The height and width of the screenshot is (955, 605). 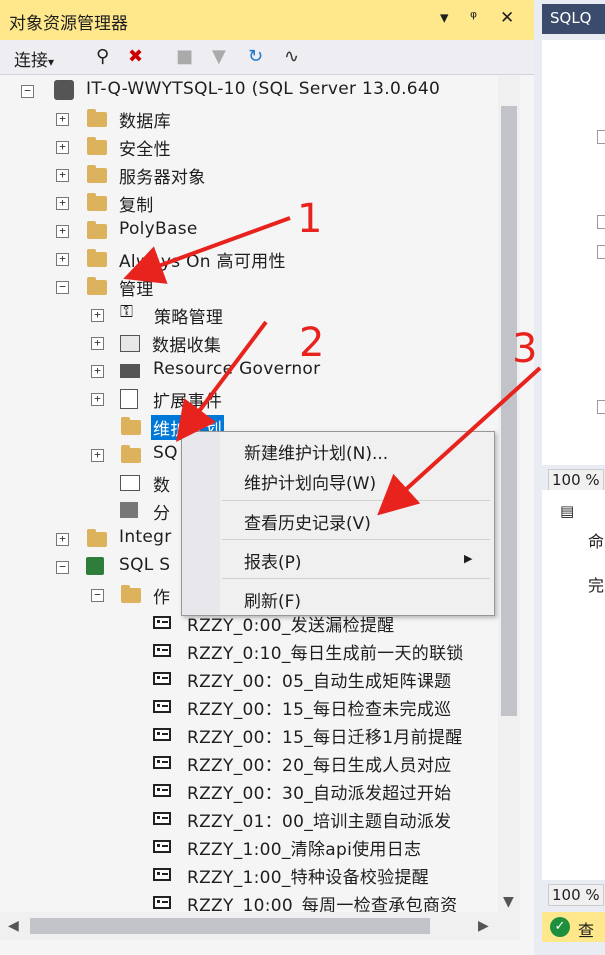 What do you see at coordinates (310, 219) in the screenshot?
I see `annotation-number: 1` at bounding box center [310, 219].